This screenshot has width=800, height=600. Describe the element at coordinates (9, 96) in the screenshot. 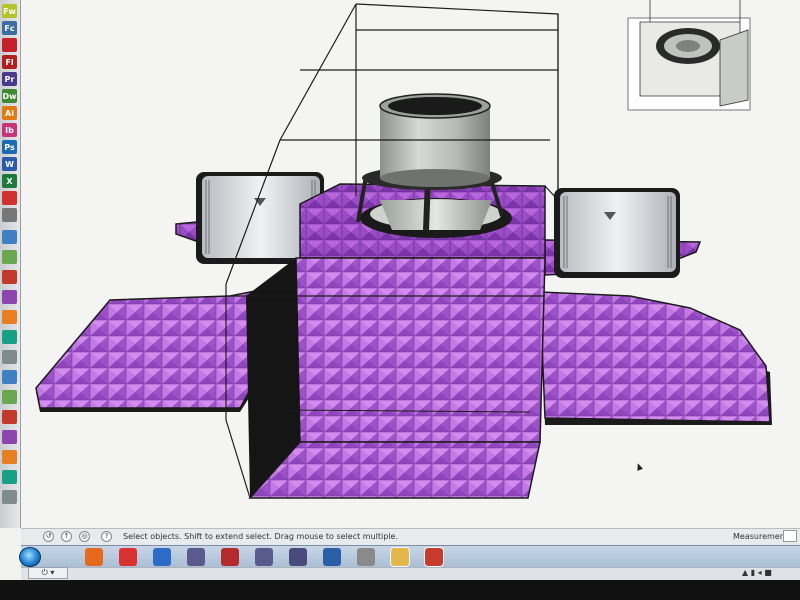

I see `dock-app-icon: Dw` at that location.